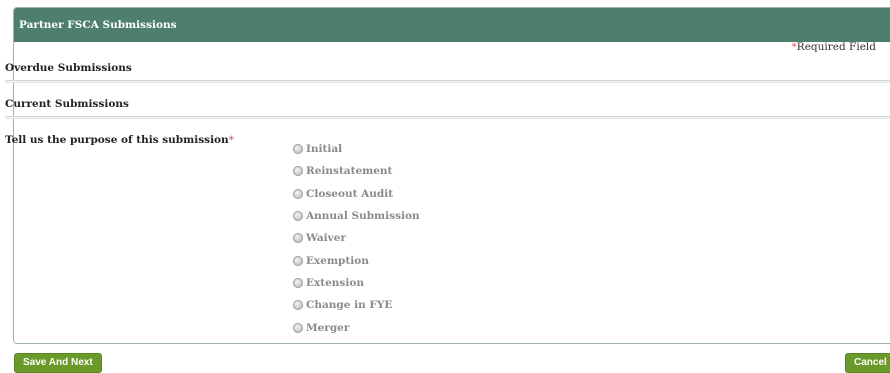 The width and height of the screenshot is (890, 373). What do you see at coordinates (67, 104) in the screenshot?
I see `current-submissions-heading: Current Submissions` at bounding box center [67, 104].